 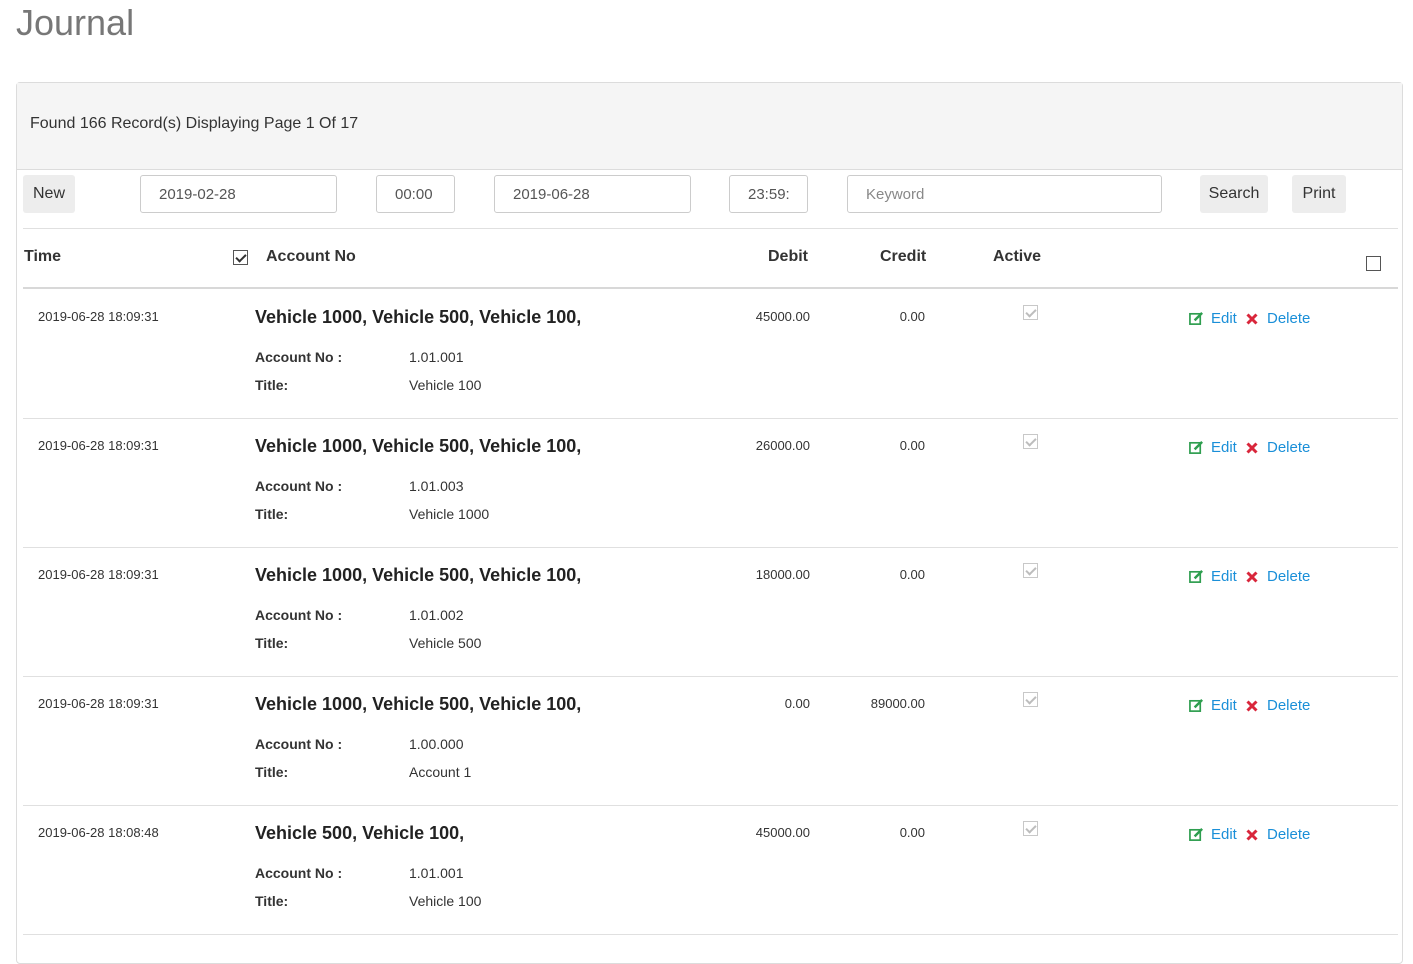 What do you see at coordinates (897, 703) in the screenshot?
I see `row-credit: 89000.00` at bounding box center [897, 703].